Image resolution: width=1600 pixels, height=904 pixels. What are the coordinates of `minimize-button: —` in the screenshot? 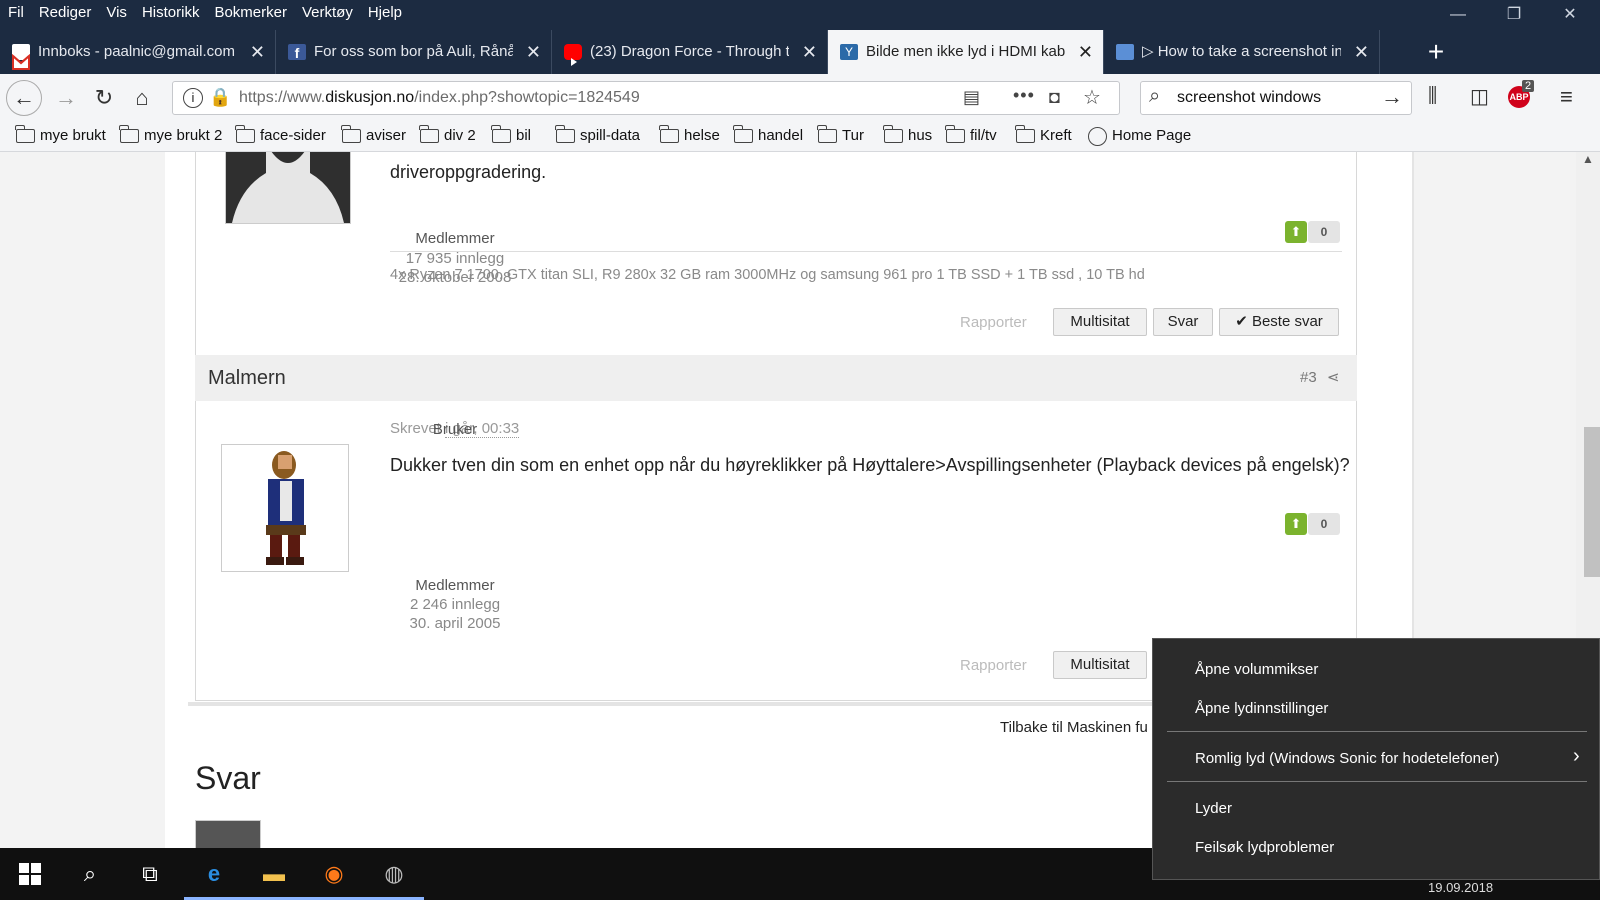 It's located at (1458, 15).